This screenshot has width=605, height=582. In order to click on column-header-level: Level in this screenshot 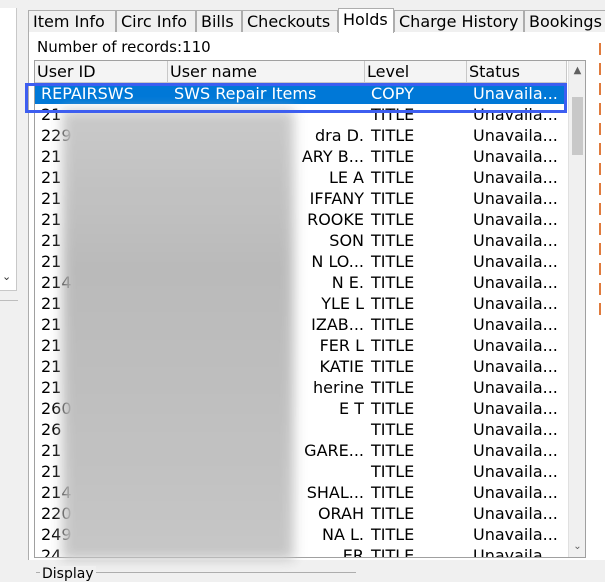, I will do `click(416, 71)`.